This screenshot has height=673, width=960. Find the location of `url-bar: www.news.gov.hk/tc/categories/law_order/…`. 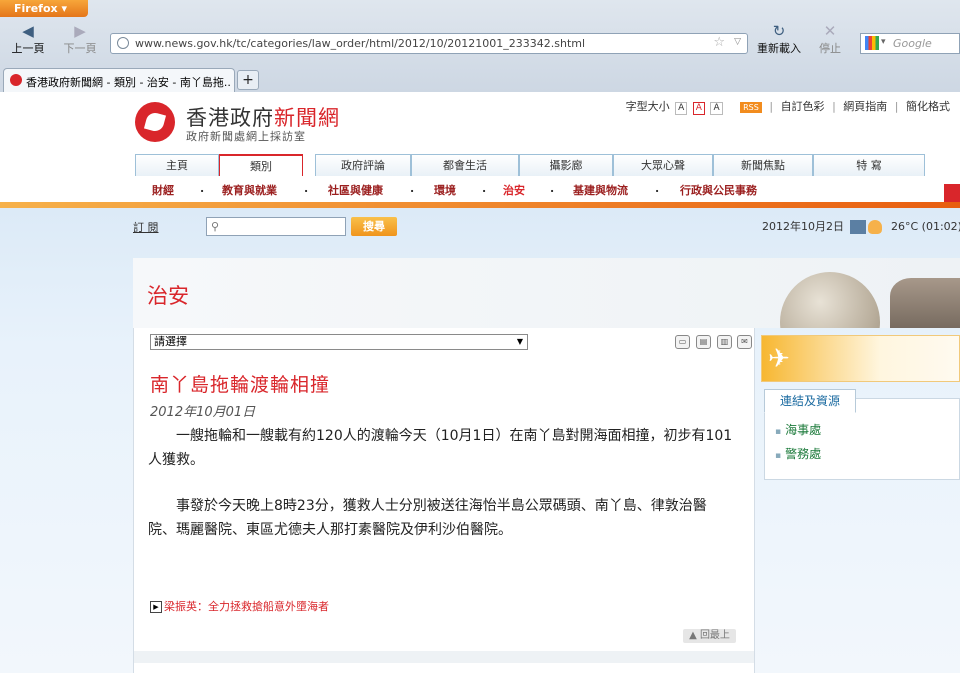

url-bar: www.news.gov.hk/tc/categories/law_order/… is located at coordinates (429, 43).